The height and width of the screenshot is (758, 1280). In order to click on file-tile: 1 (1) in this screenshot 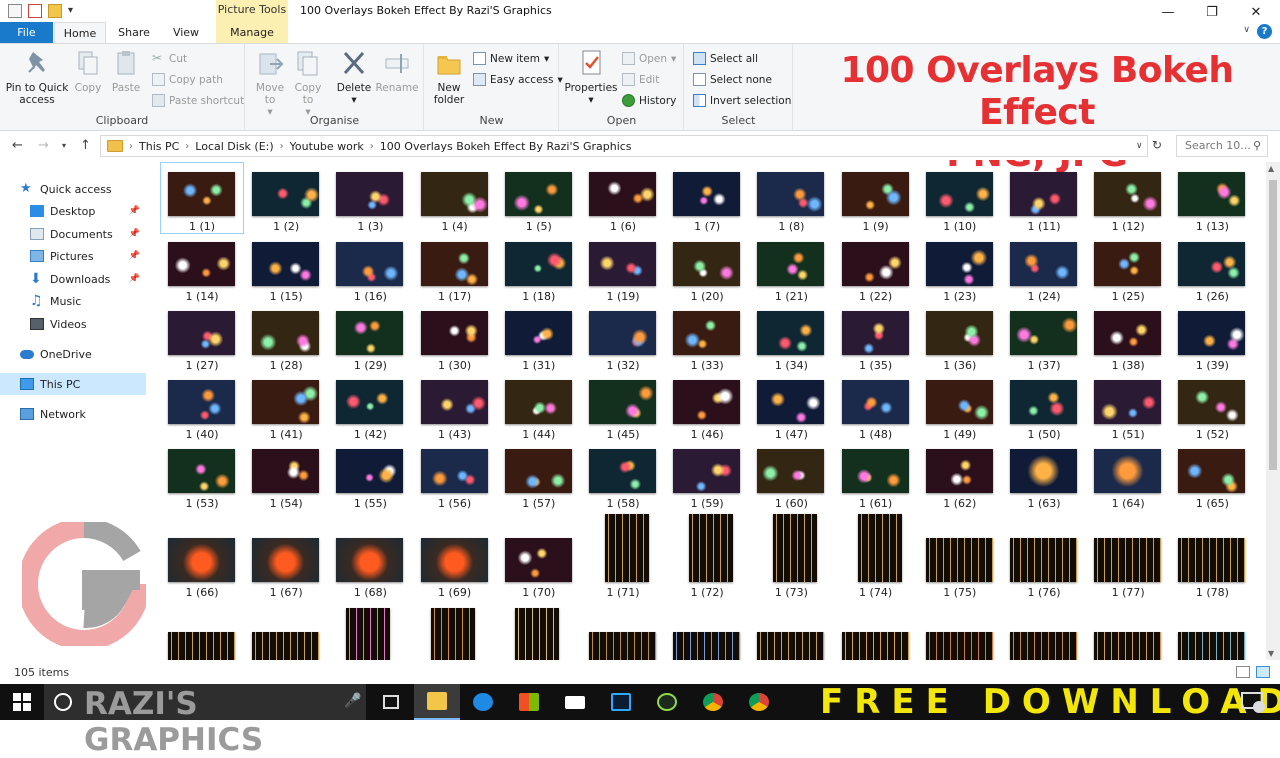, I will do `click(202, 198)`.